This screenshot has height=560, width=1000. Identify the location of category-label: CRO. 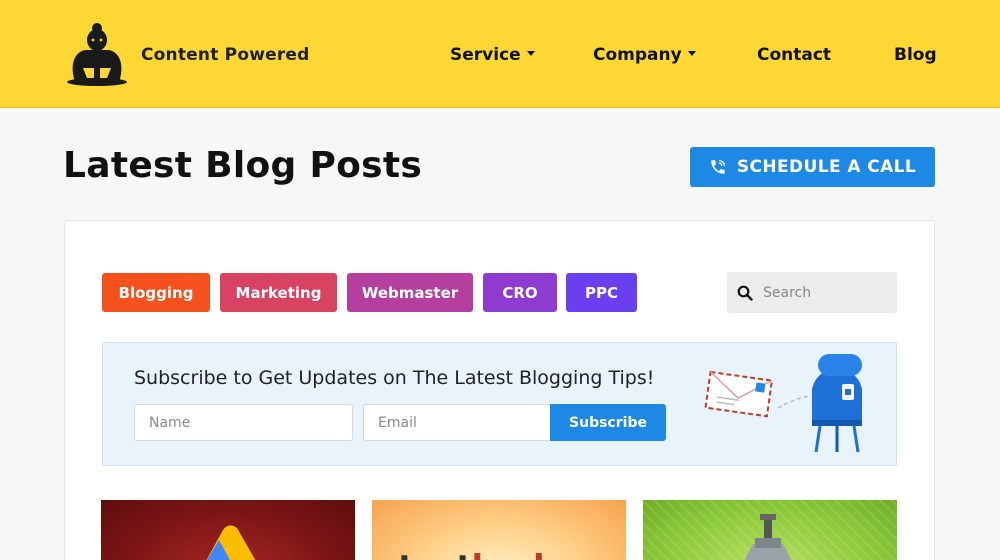
(520, 292).